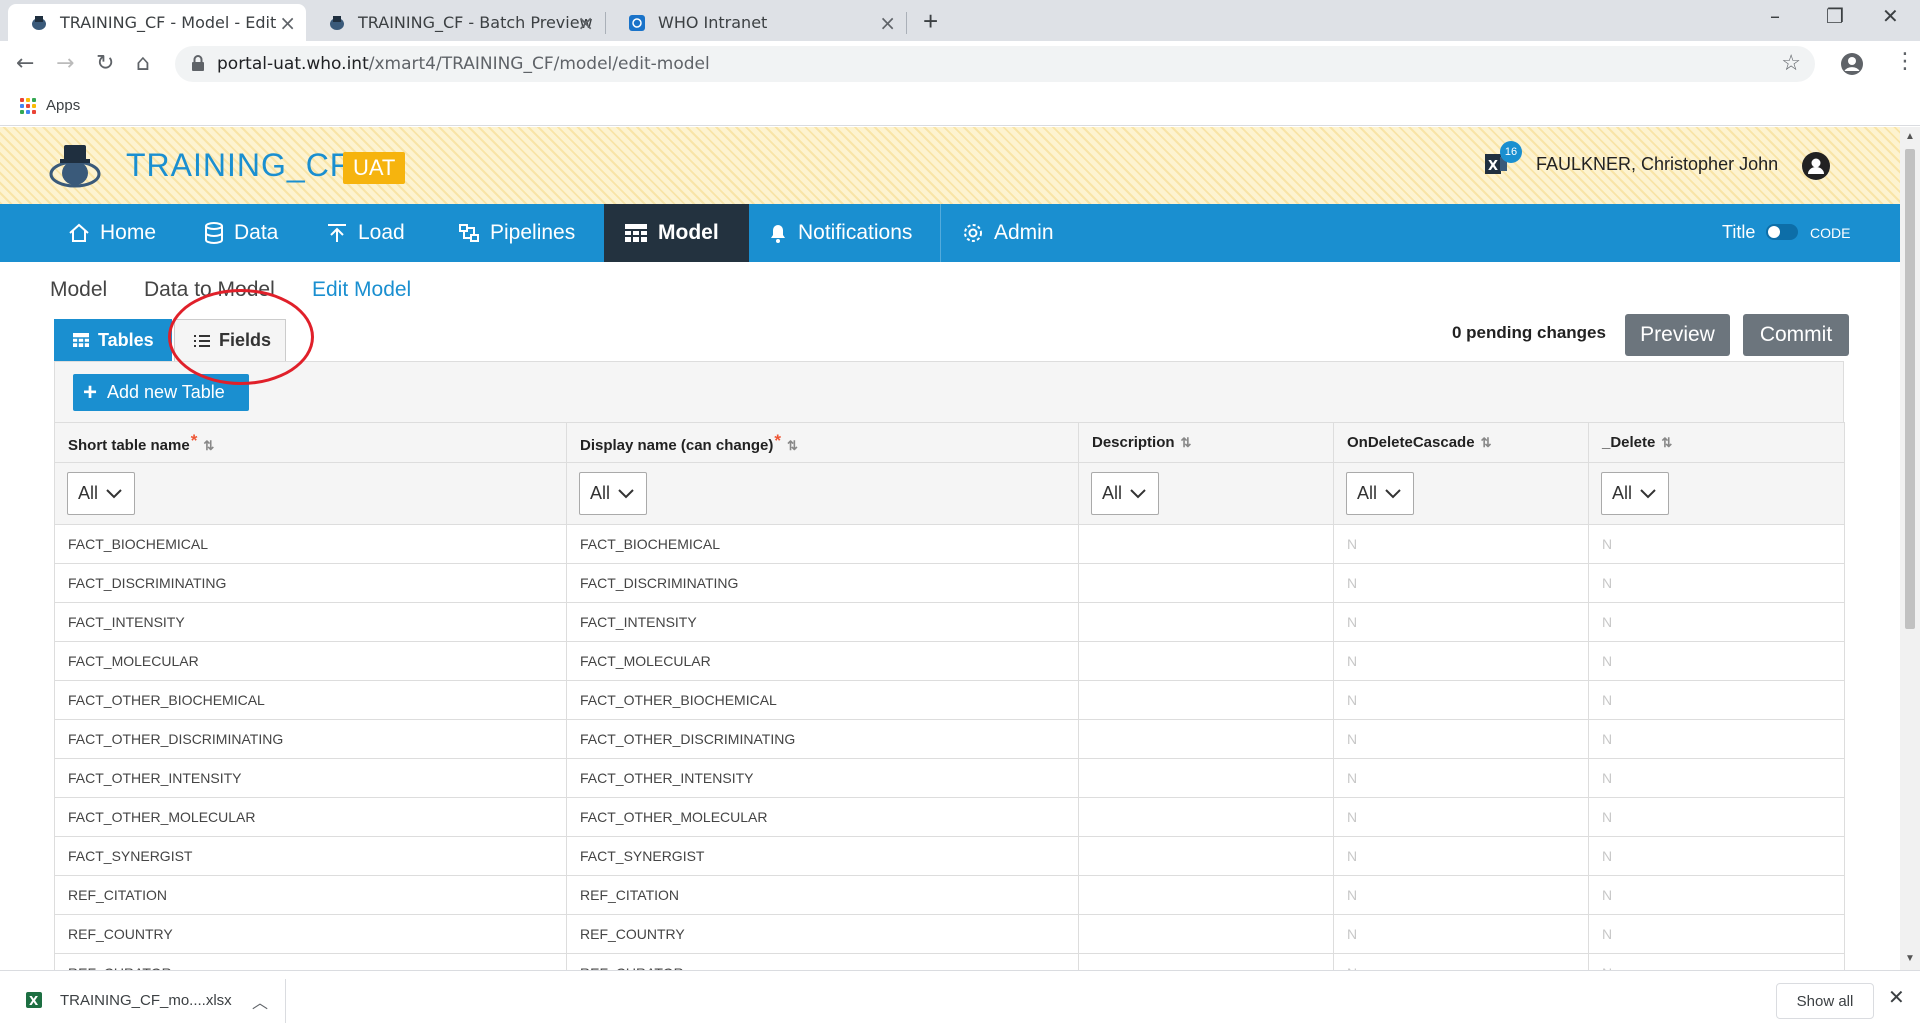 The width and height of the screenshot is (1920, 1030). Describe the element at coordinates (310, 583) in the screenshot. I see `cell-short-name: FACT_DISCRIMINATING` at that location.